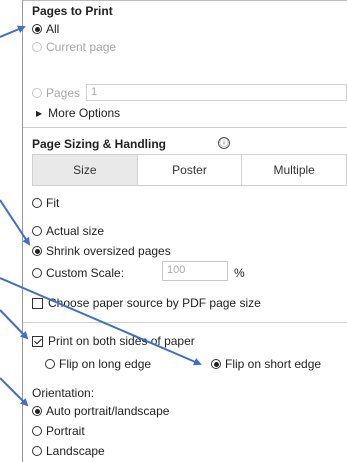 This screenshot has width=347, height=462. I want to click on percent-label: %, so click(239, 273).